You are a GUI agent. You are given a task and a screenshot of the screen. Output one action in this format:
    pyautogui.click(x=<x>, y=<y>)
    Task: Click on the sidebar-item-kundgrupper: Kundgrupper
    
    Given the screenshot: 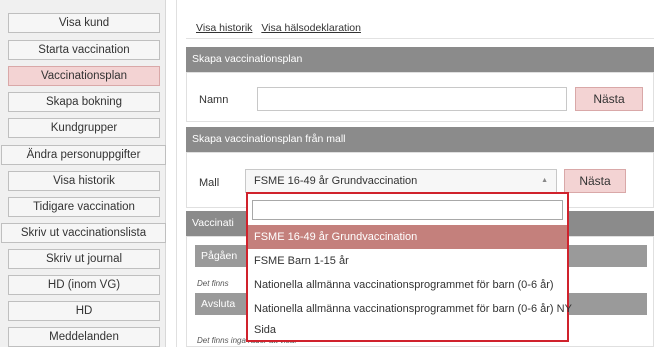 What is the action you would take?
    pyautogui.click(x=84, y=128)
    